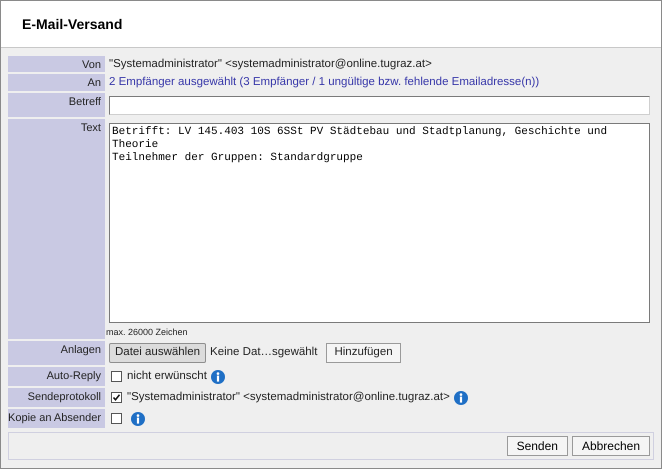 The width and height of the screenshot is (662, 469). What do you see at coordinates (264, 352) in the screenshot?
I see `file-status-text: Keine Dat…sgewählt` at bounding box center [264, 352].